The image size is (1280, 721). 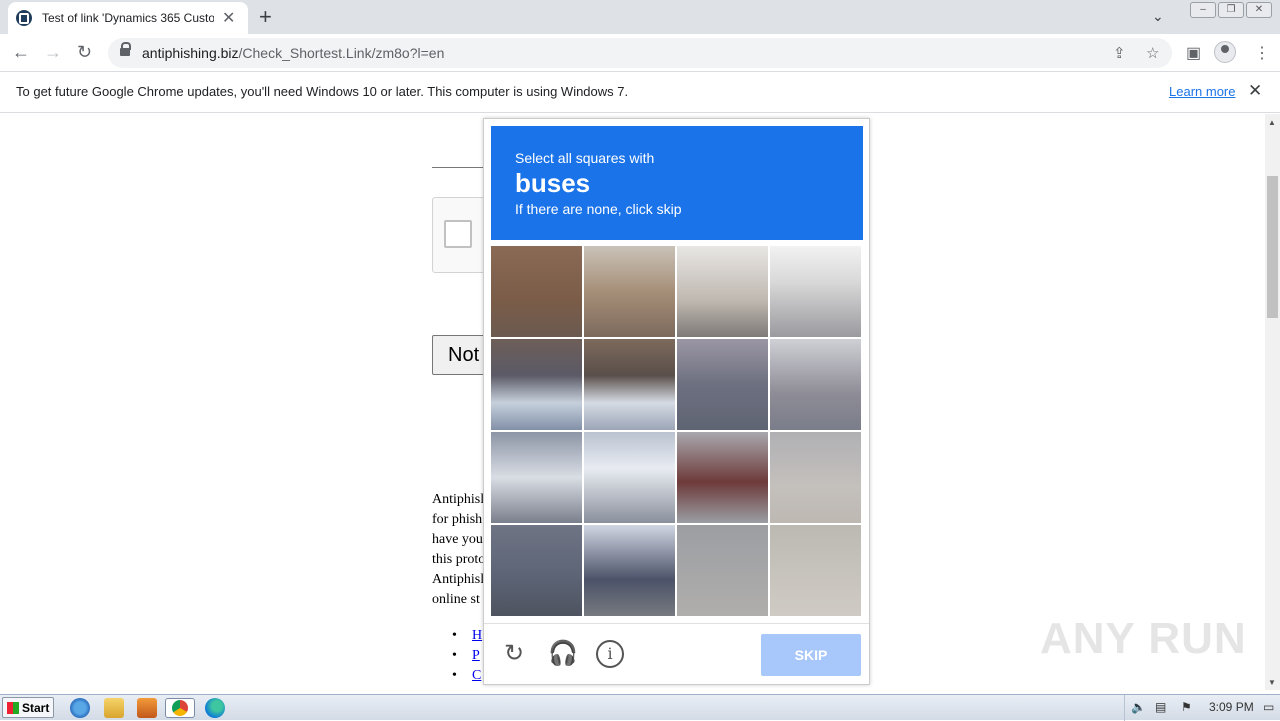 What do you see at coordinates (553, 183) in the screenshot?
I see `challenge-target: buses` at bounding box center [553, 183].